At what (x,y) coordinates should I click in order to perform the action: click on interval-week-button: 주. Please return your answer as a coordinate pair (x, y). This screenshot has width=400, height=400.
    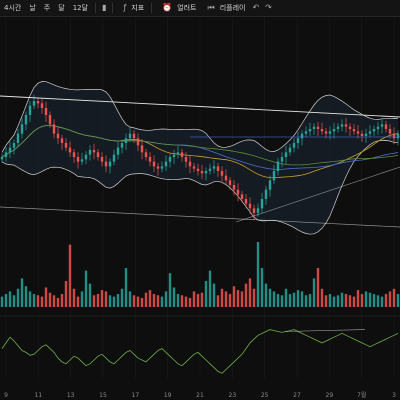
    Looking at the image, I should click on (47, 8).